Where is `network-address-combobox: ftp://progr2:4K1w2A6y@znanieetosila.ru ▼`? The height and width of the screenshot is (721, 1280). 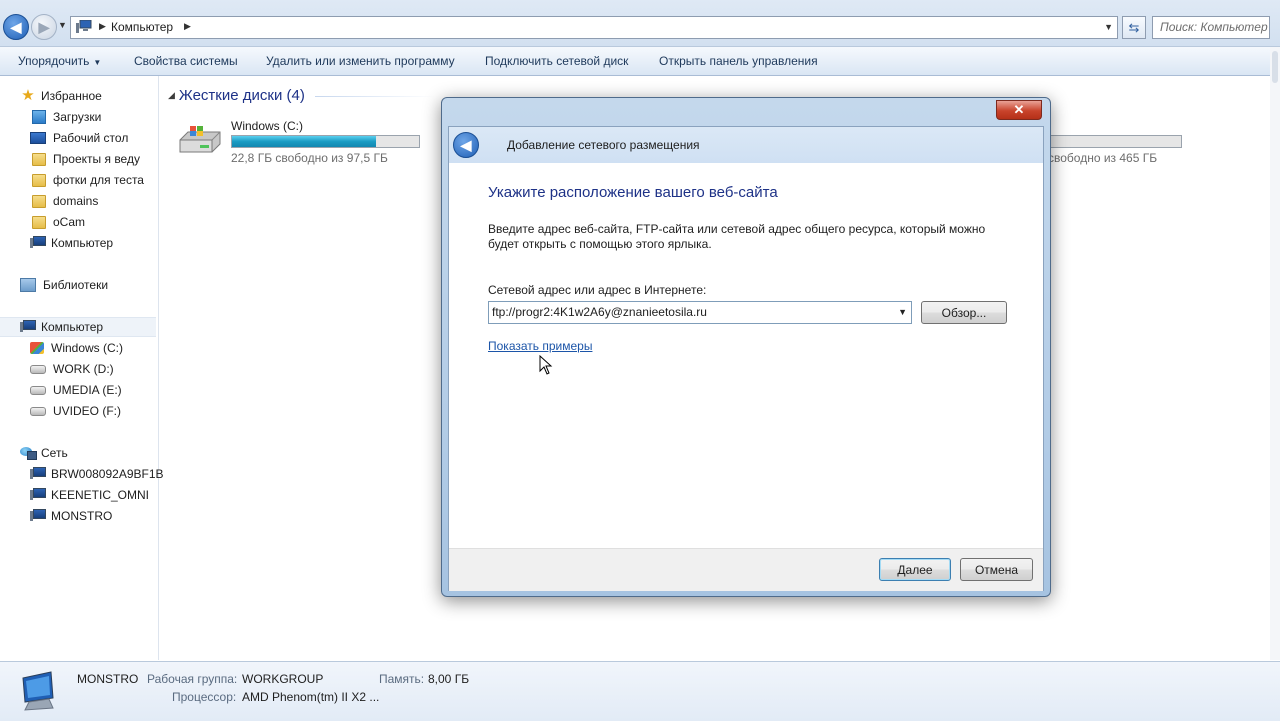 network-address-combobox: ftp://progr2:4K1w2A6y@znanieetosila.ru ▼ is located at coordinates (700, 312).